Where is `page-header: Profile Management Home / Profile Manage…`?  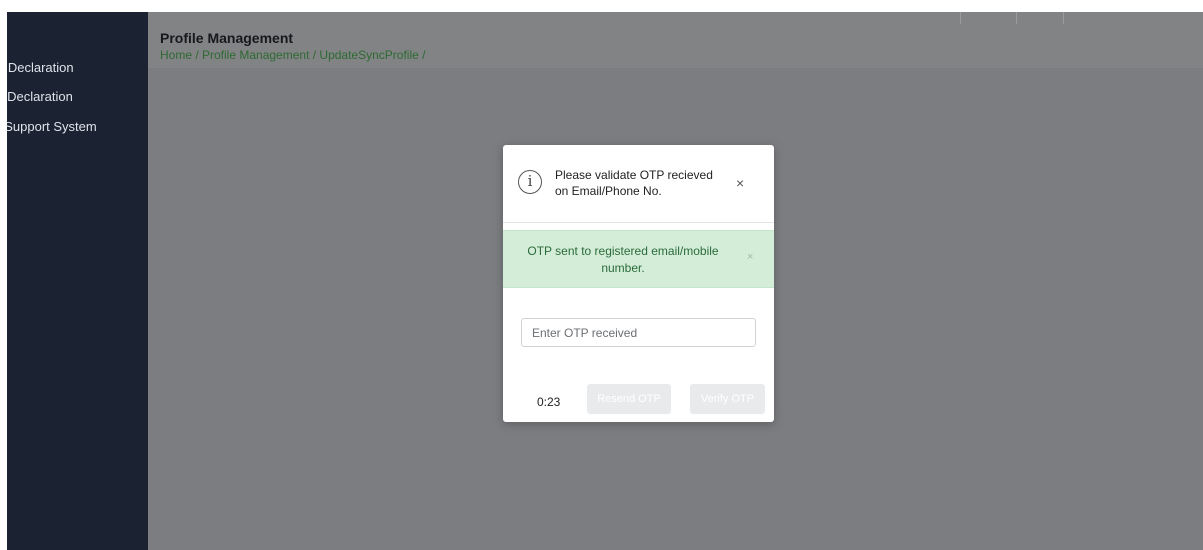
page-header: Profile Management Home / Profile Manage… is located at coordinates (675, 40).